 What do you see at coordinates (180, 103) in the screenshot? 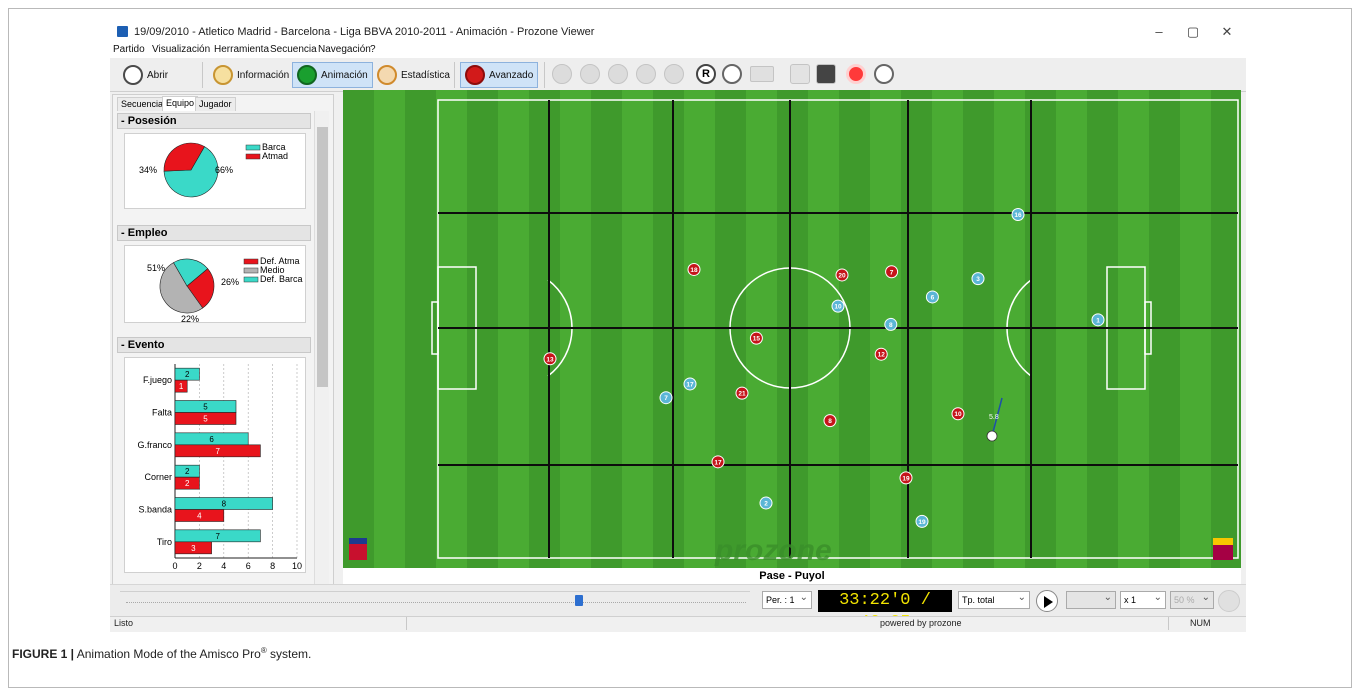
I see `tab-equipo: Equipo` at bounding box center [180, 103].